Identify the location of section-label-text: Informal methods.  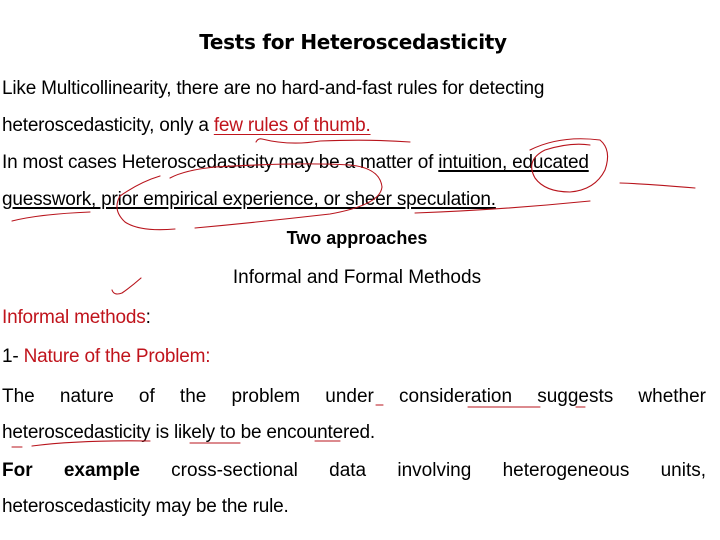
(74, 317).